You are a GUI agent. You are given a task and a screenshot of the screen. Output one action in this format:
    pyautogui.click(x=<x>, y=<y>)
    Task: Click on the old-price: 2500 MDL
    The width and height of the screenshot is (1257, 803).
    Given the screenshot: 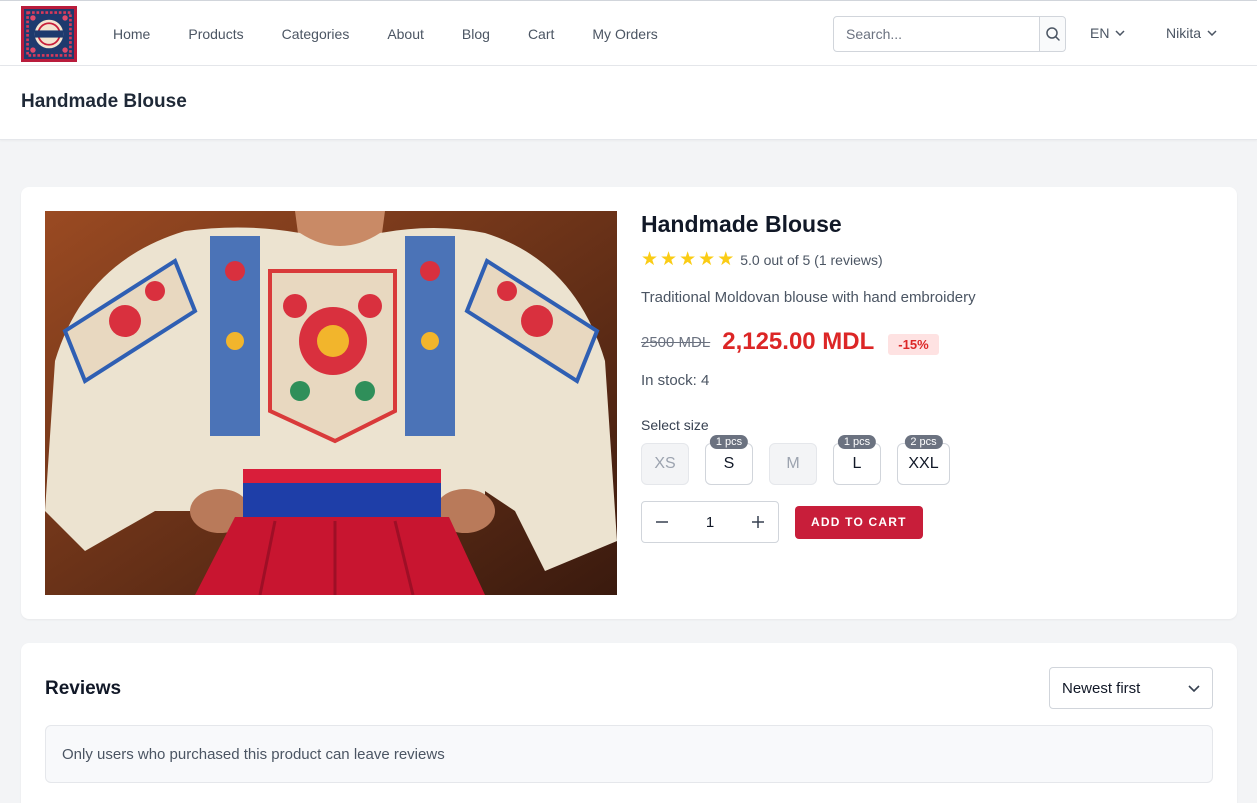 What is the action you would take?
    pyautogui.click(x=676, y=342)
    